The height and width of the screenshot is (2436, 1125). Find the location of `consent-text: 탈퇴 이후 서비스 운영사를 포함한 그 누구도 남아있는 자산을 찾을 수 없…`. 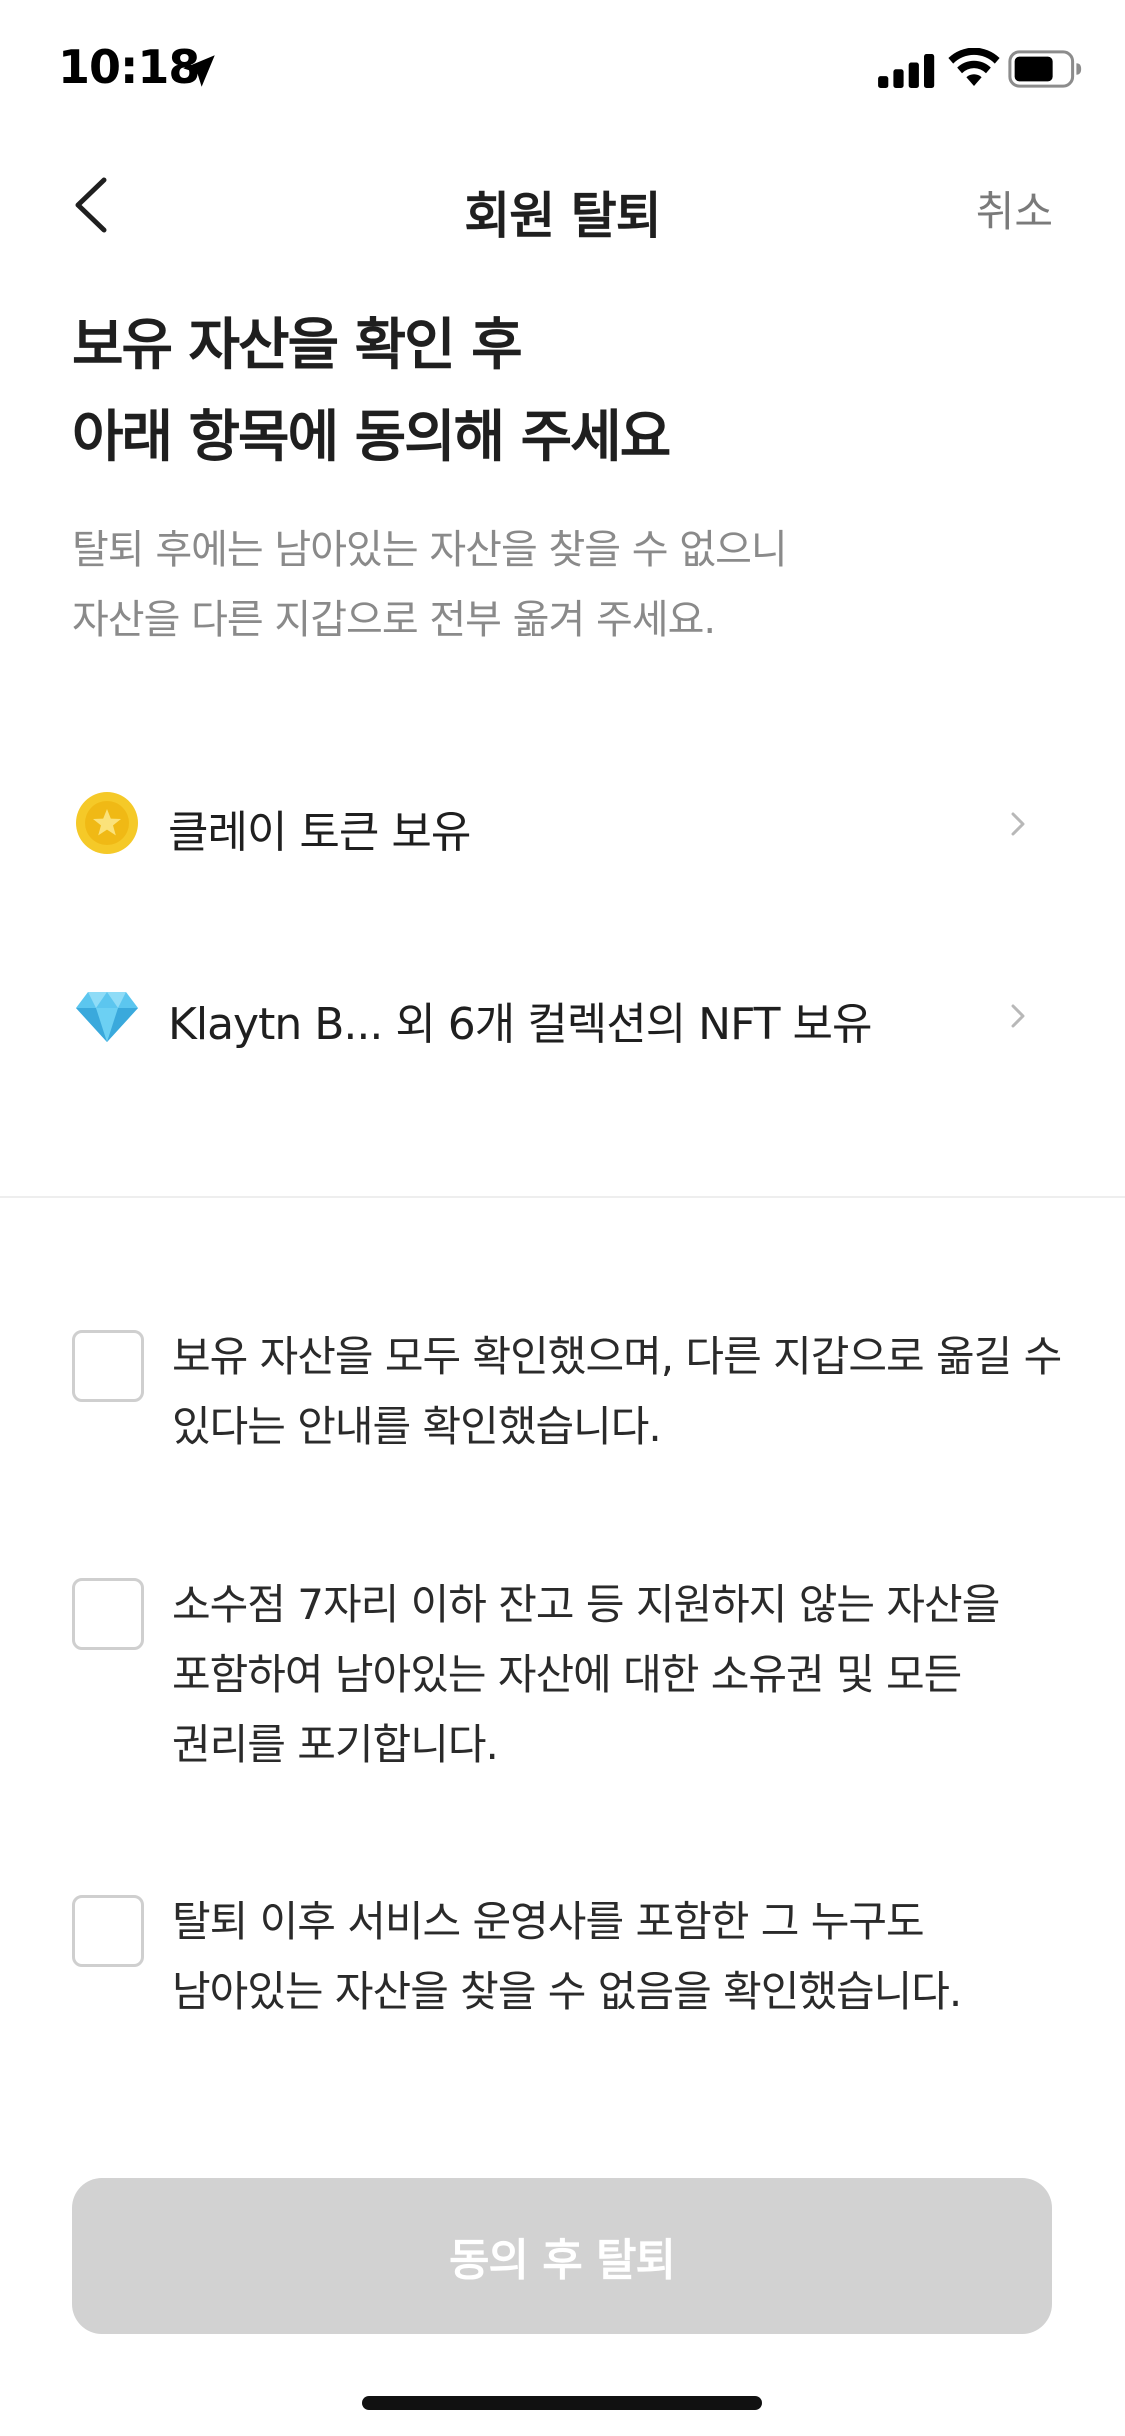

consent-text: 탈퇴 이후 서비스 운영사를 포함한 그 누구도 남아있는 자산을 찾을 수 없… is located at coordinates (622, 1957).